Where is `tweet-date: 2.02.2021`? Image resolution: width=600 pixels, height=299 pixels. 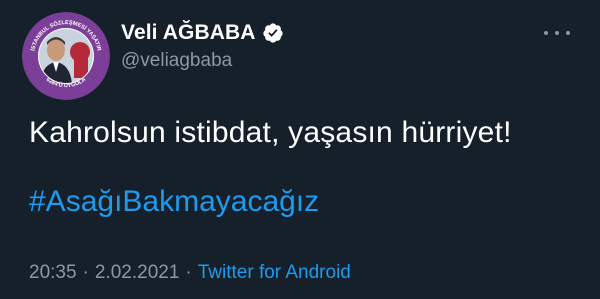
tweet-date: 2.02.2021 is located at coordinates (137, 273).